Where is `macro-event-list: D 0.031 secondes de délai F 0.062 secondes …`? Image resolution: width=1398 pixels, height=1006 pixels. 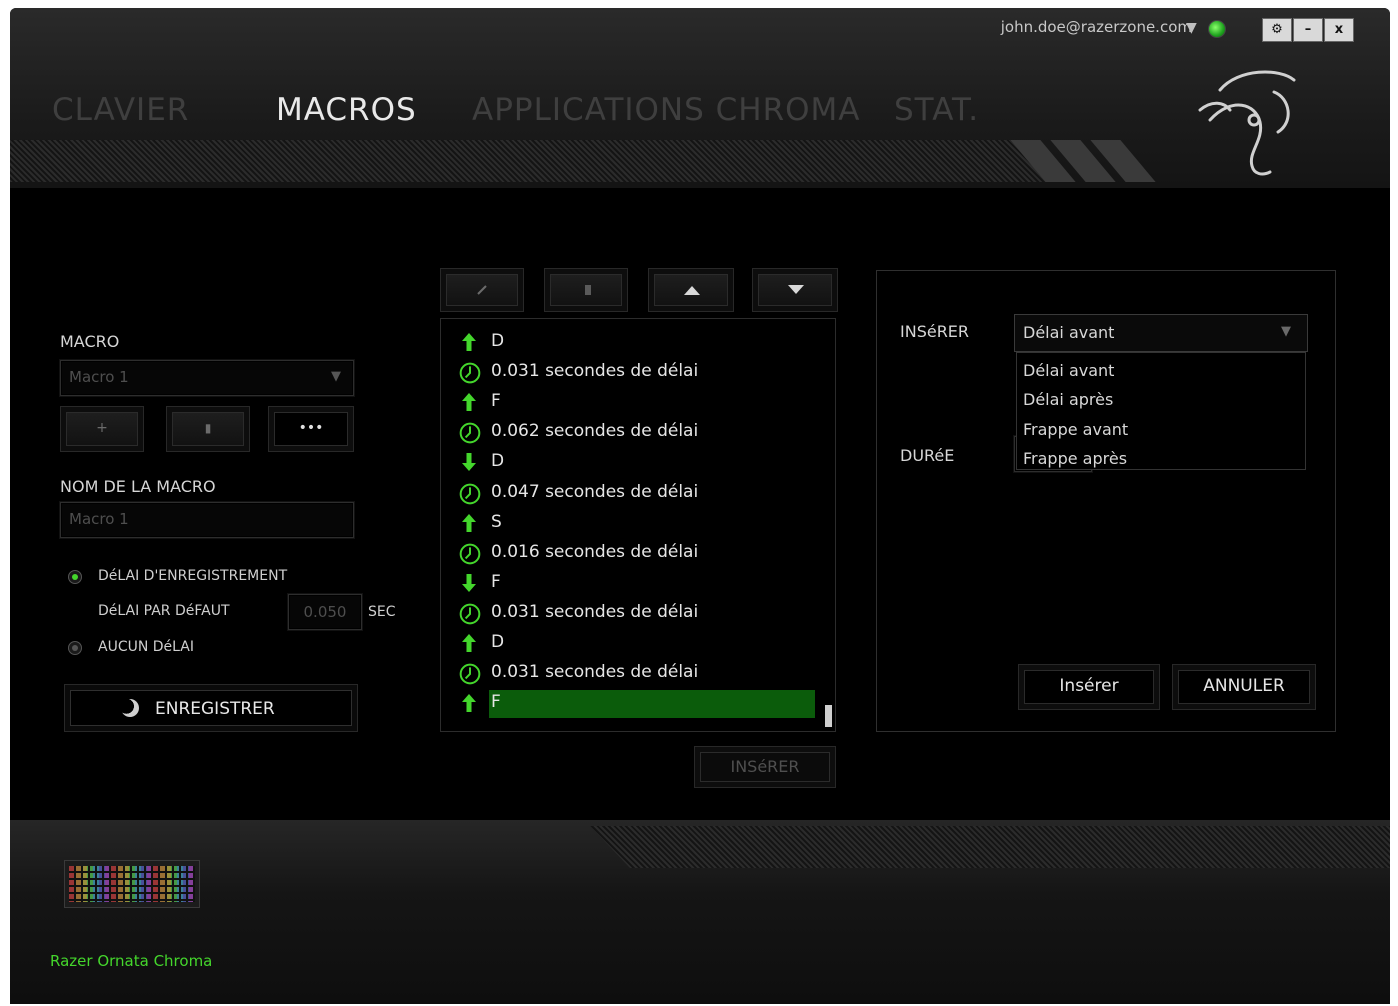
macro-event-list: D 0.031 secondes de délai F 0.062 secondes … is located at coordinates (638, 525).